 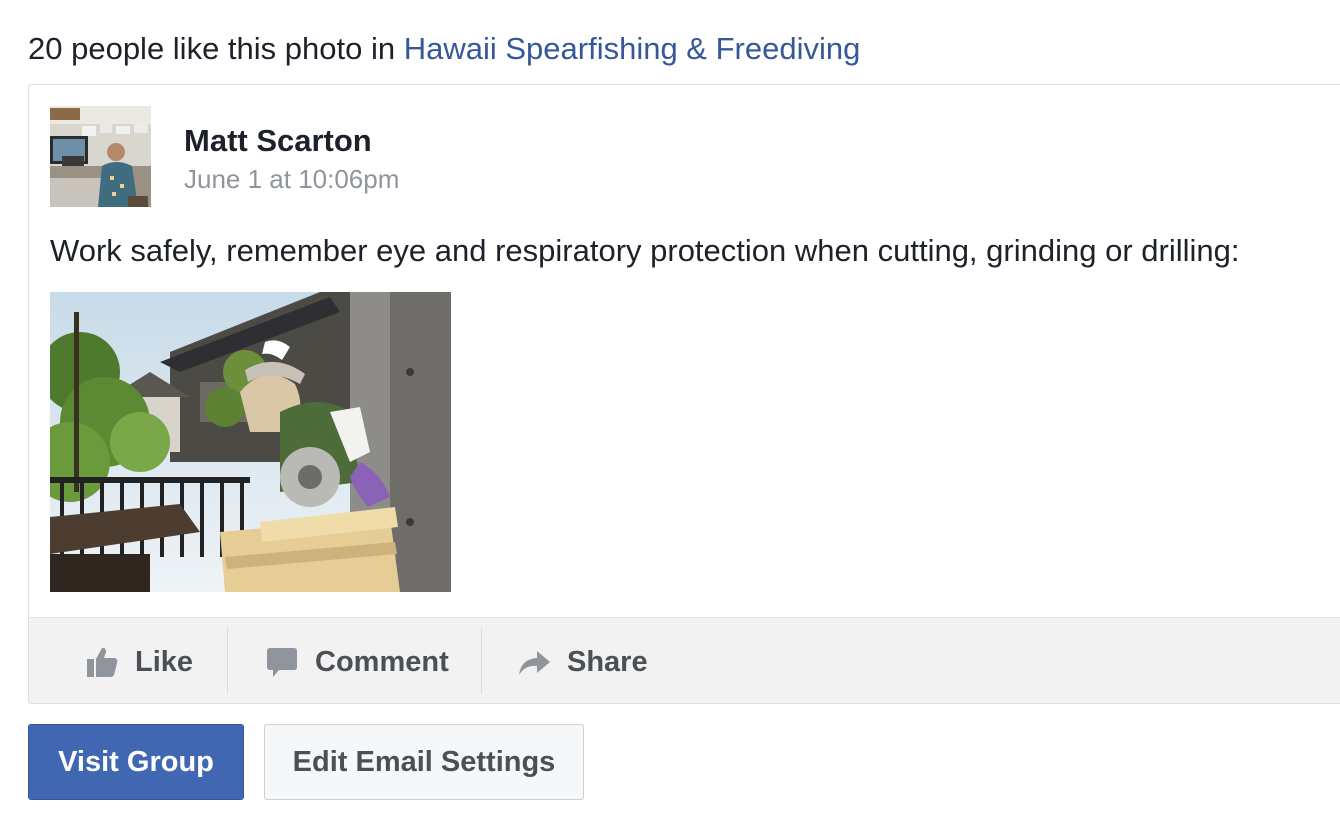 What do you see at coordinates (216, 48) in the screenshot?
I see `headline-text: 20 people like this photo in` at bounding box center [216, 48].